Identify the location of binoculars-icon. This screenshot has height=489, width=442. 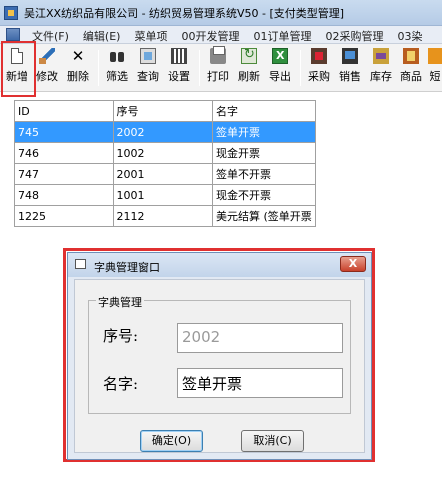
(117, 56).